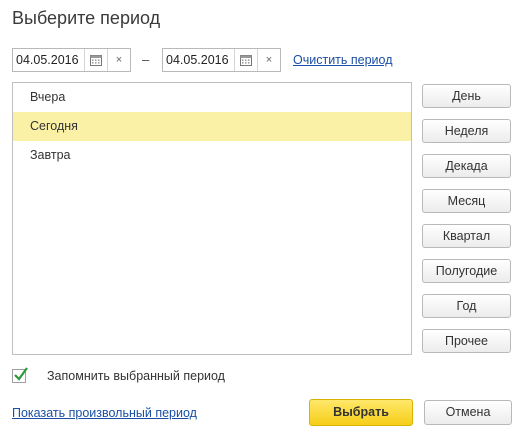 This screenshot has height=440, width=529. What do you see at coordinates (104, 413) in the screenshot?
I see `show-custom-period-link: Показать произвольный период` at bounding box center [104, 413].